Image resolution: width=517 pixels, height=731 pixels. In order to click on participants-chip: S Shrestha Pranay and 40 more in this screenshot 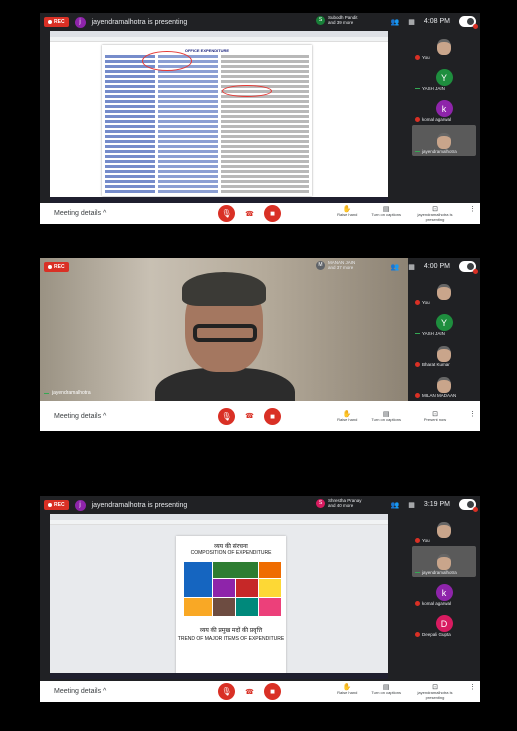, I will do `click(339, 503)`.